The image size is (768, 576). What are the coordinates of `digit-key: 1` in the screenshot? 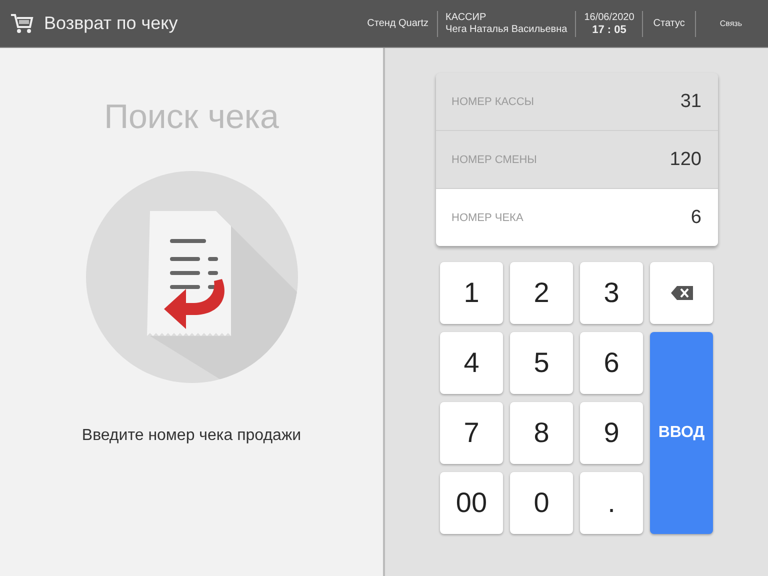 It's located at (471, 293).